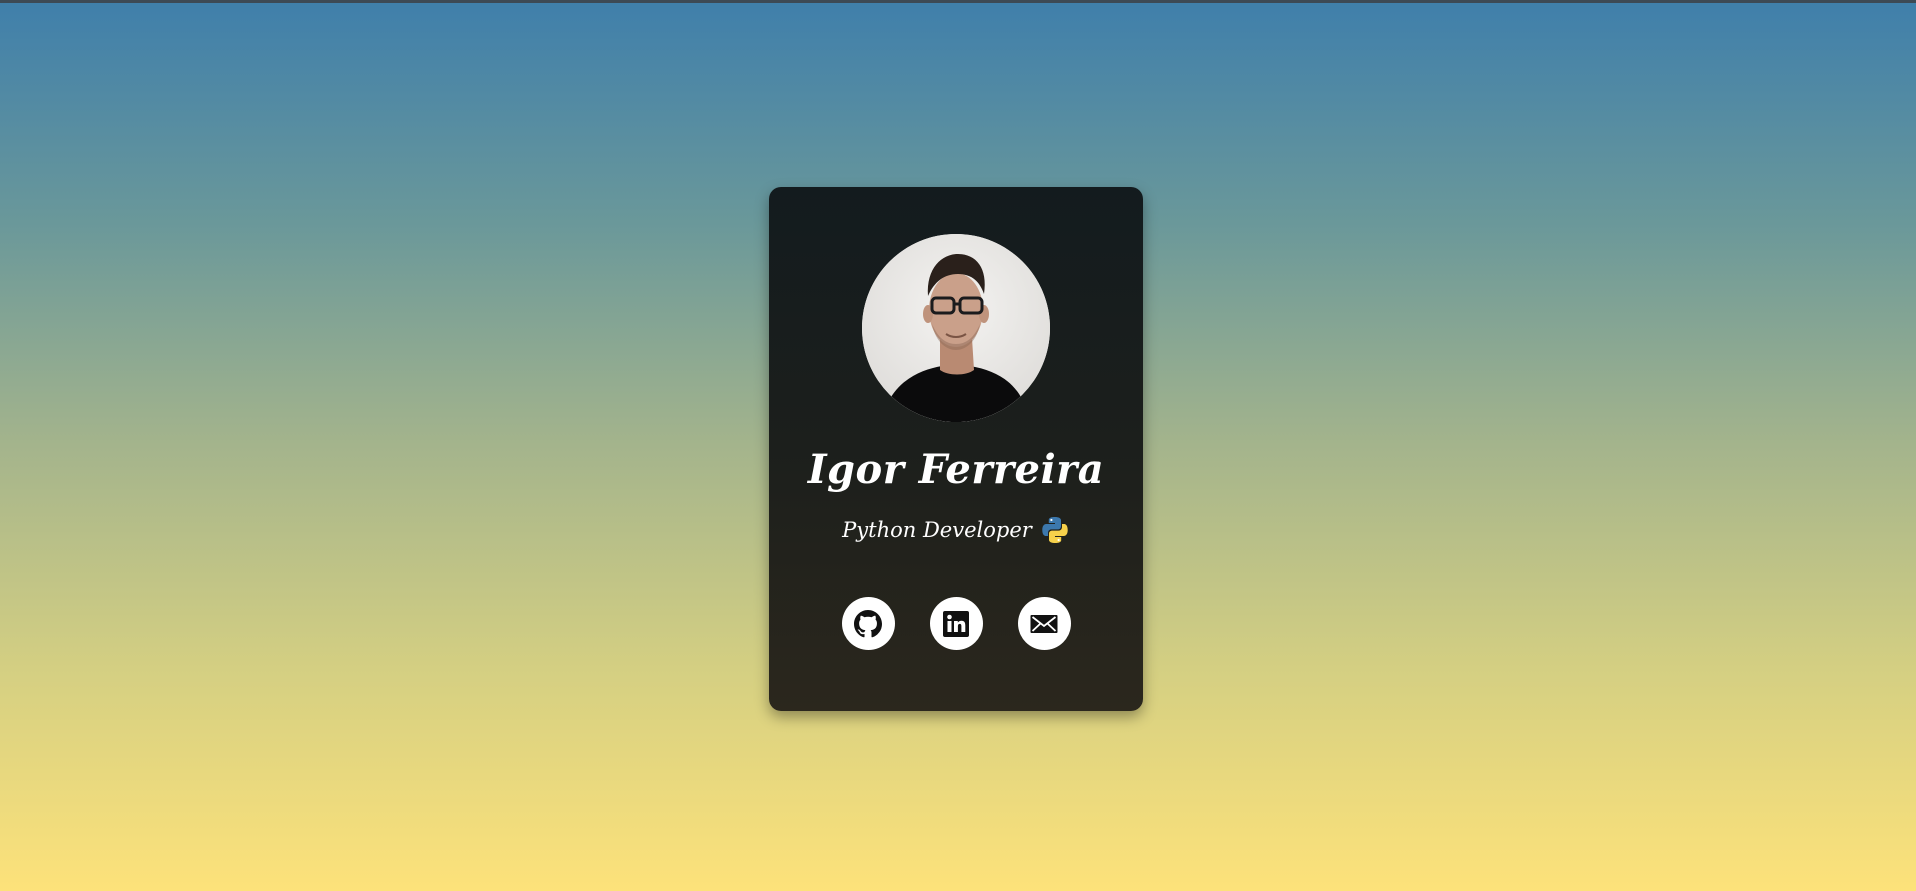 The width and height of the screenshot is (1916, 891). I want to click on mail-button, so click(1044, 623).